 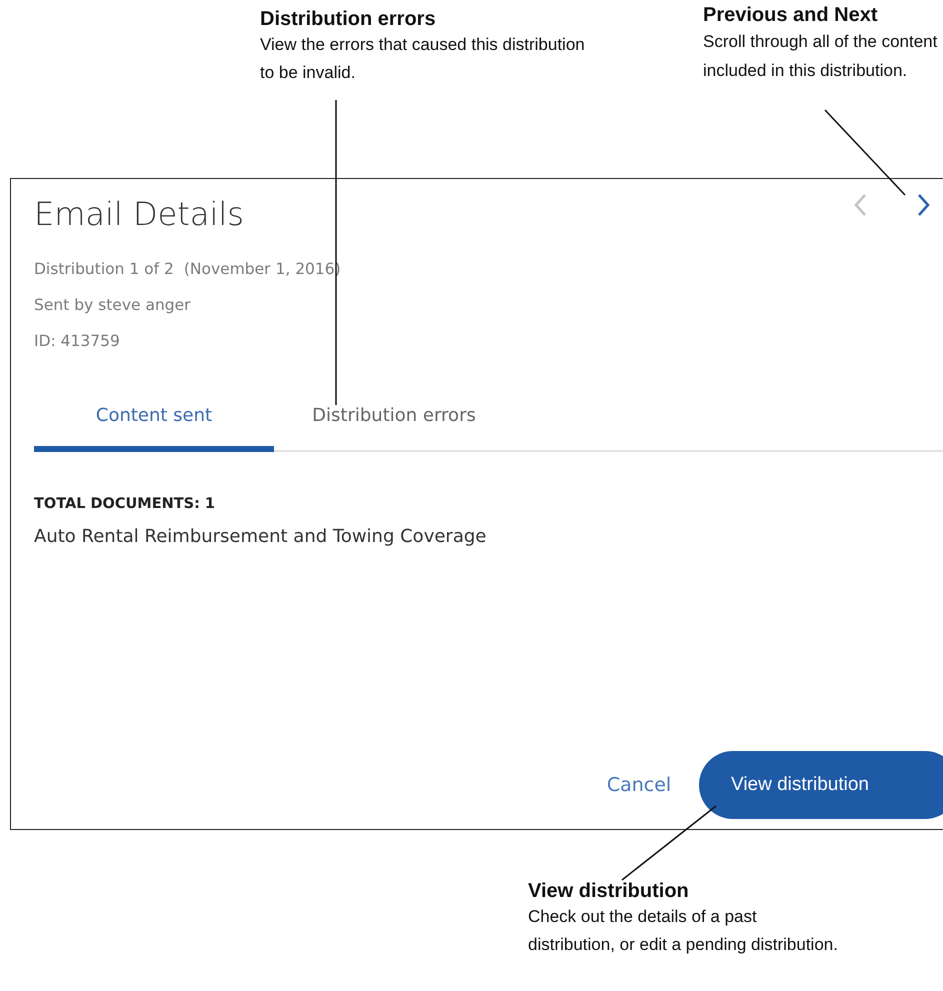 I want to click on callout-text: Scroll through all of the content included in this distribution., so click(x=820, y=56).